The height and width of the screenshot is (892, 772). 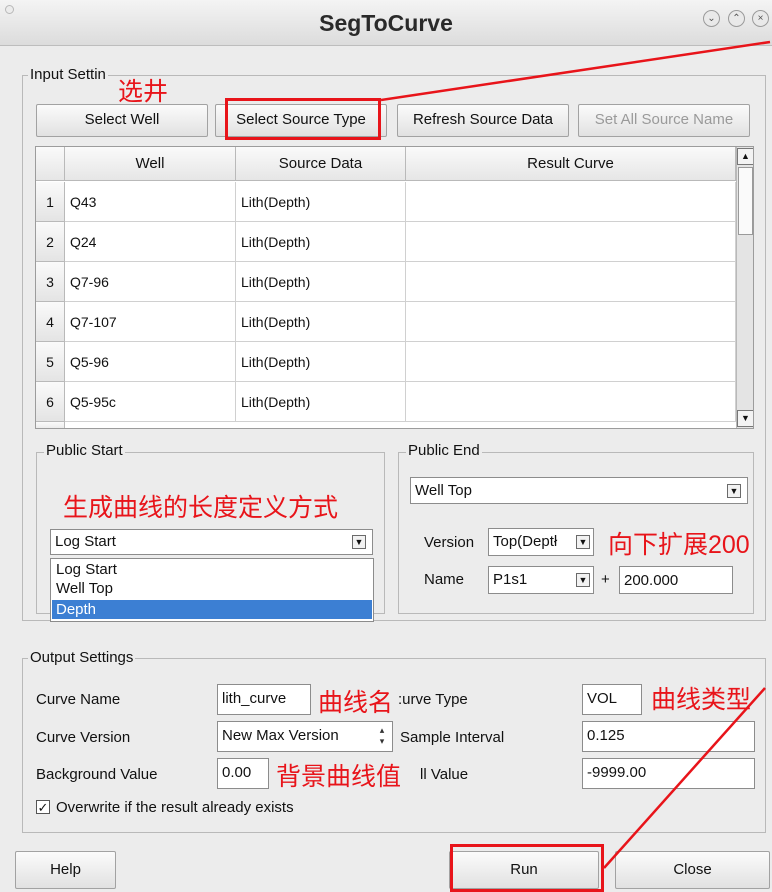 I want to click on arrow-line-run, so click(x=684, y=778).